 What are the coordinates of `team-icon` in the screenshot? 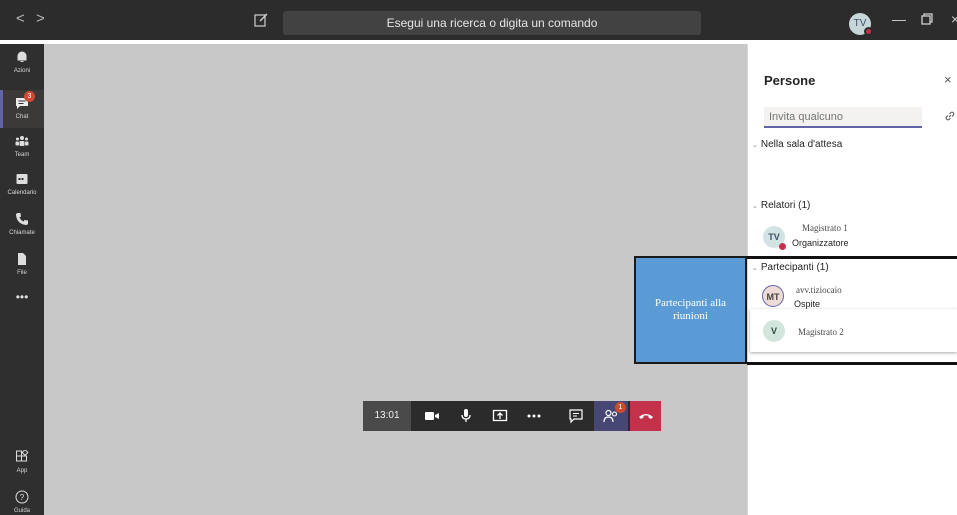 It's located at (22, 141).